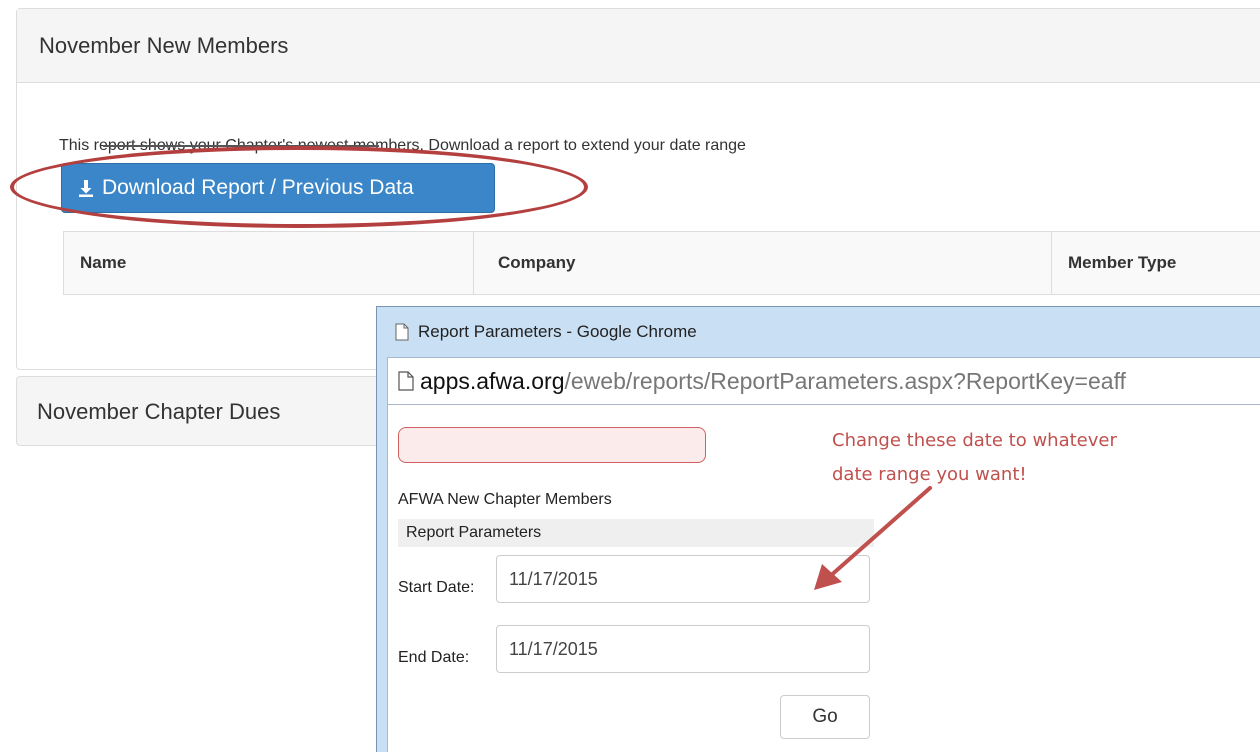  What do you see at coordinates (683, 579) in the screenshot?
I see `start-date-input` at bounding box center [683, 579].